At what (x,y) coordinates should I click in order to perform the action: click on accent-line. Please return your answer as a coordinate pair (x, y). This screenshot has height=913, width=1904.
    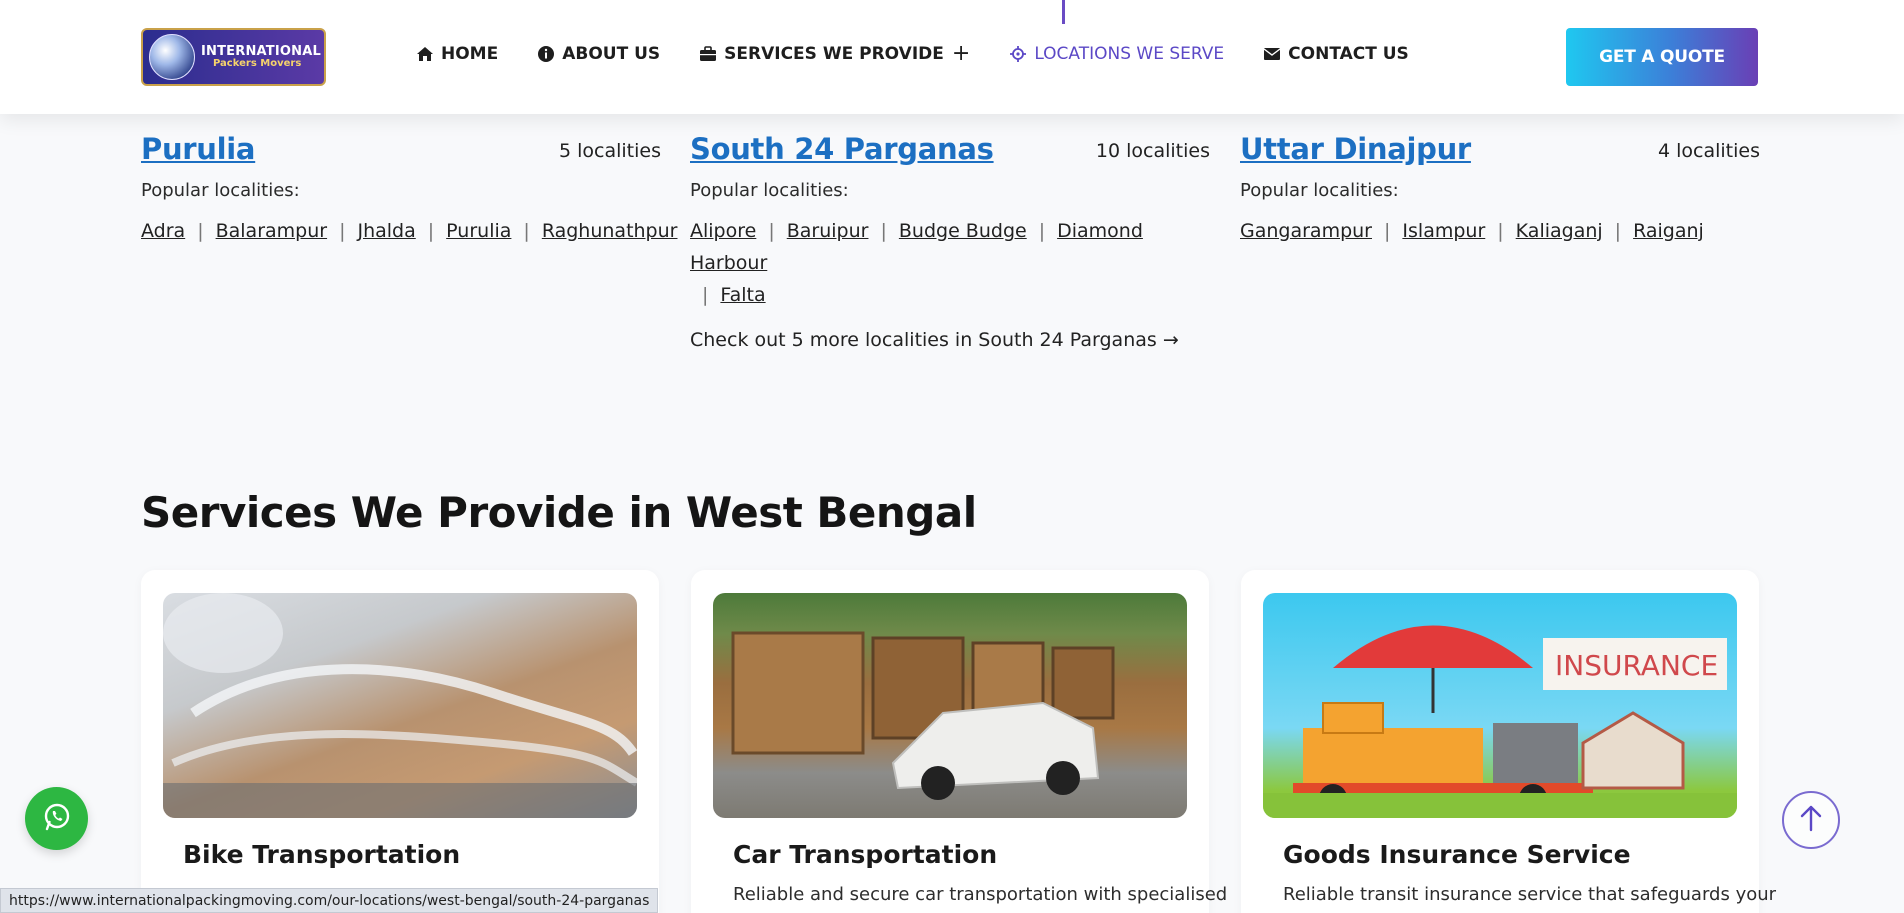
    Looking at the image, I should click on (1063, 12).